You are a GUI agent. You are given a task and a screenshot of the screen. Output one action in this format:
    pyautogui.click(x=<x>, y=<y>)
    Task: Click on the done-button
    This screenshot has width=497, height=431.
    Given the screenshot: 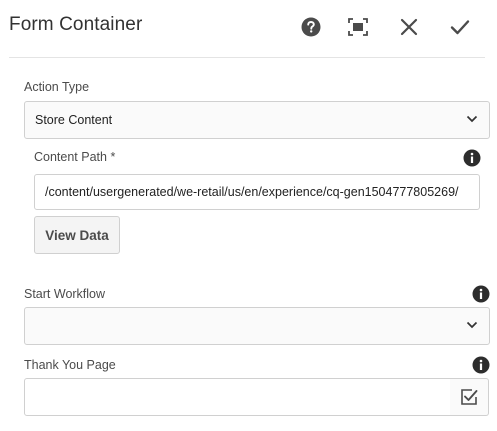 What is the action you would take?
    pyautogui.click(x=460, y=27)
    